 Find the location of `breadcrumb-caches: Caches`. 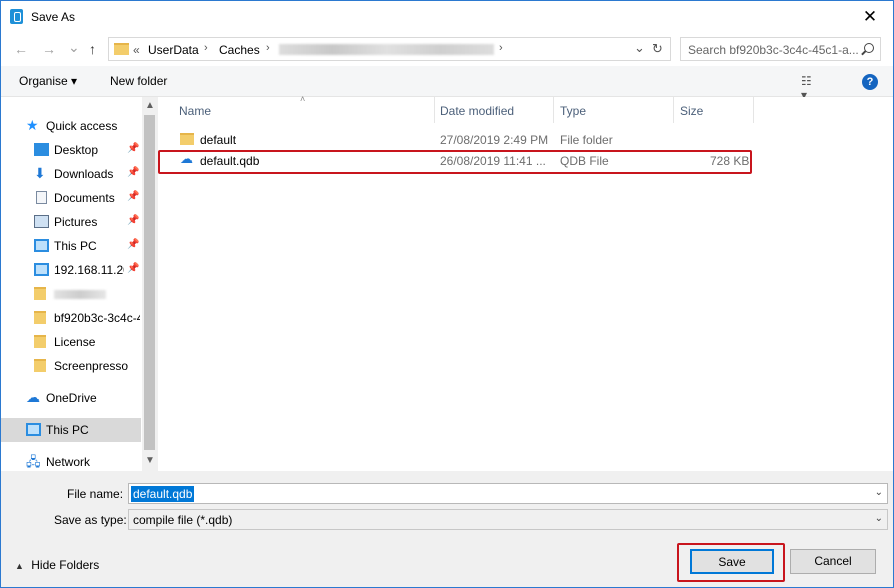

breadcrumb-caches: Caches is located at coordinates (239, 50).